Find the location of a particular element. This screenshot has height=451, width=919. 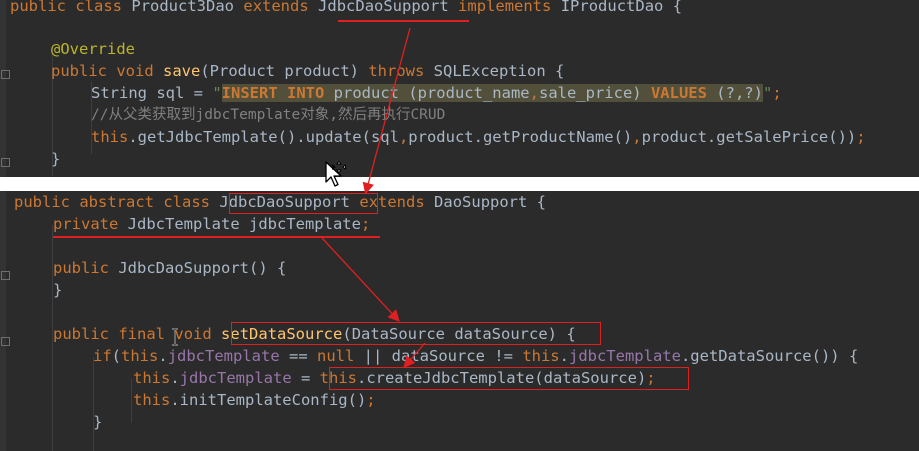

code-line-field-declaration: private JdbcTemplate jdbcTemplate; is located at coordinates (211, 224).